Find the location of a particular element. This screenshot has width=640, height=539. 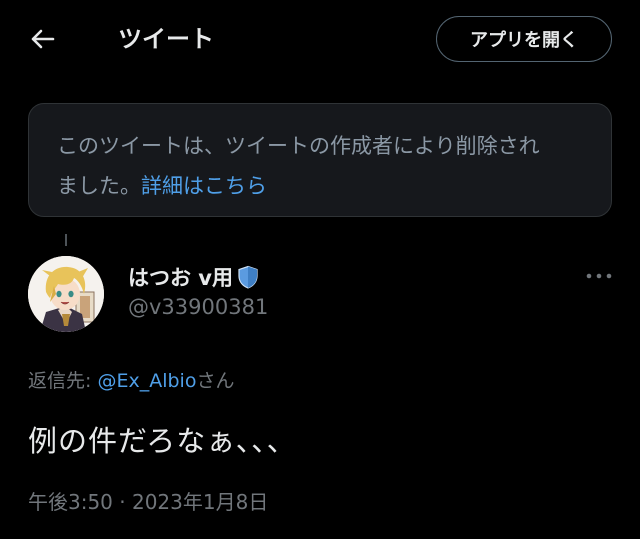

author-display-name: はつお v用 is located at coordinates (193, 277).